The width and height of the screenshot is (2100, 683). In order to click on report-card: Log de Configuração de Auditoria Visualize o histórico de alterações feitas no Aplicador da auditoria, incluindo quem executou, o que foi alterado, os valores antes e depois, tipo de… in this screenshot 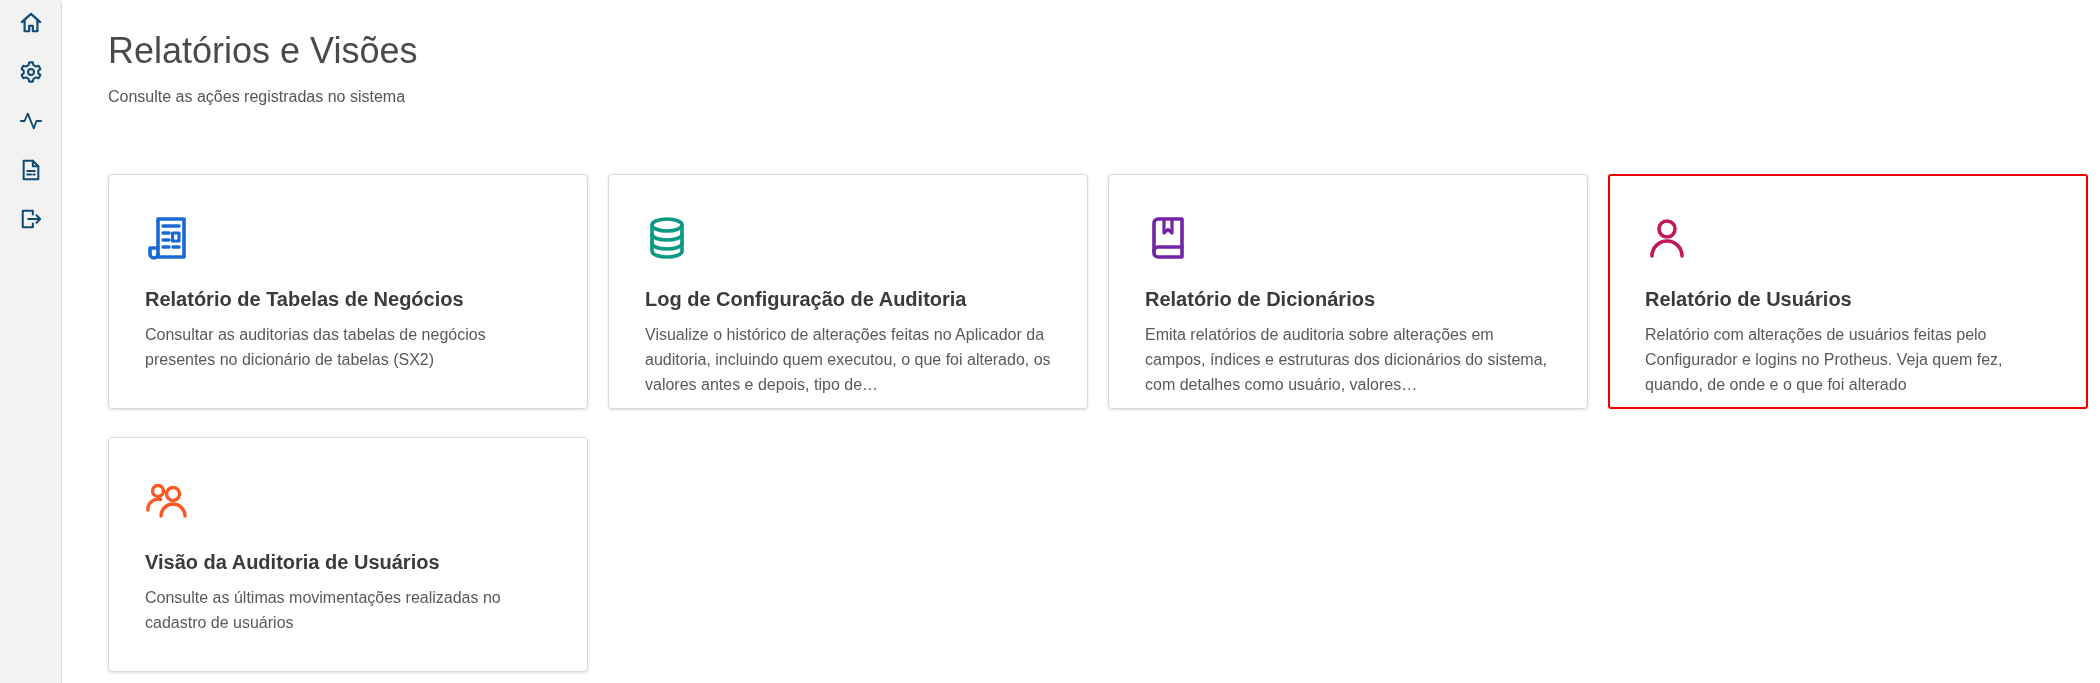, I will do `click(848, 291)`.